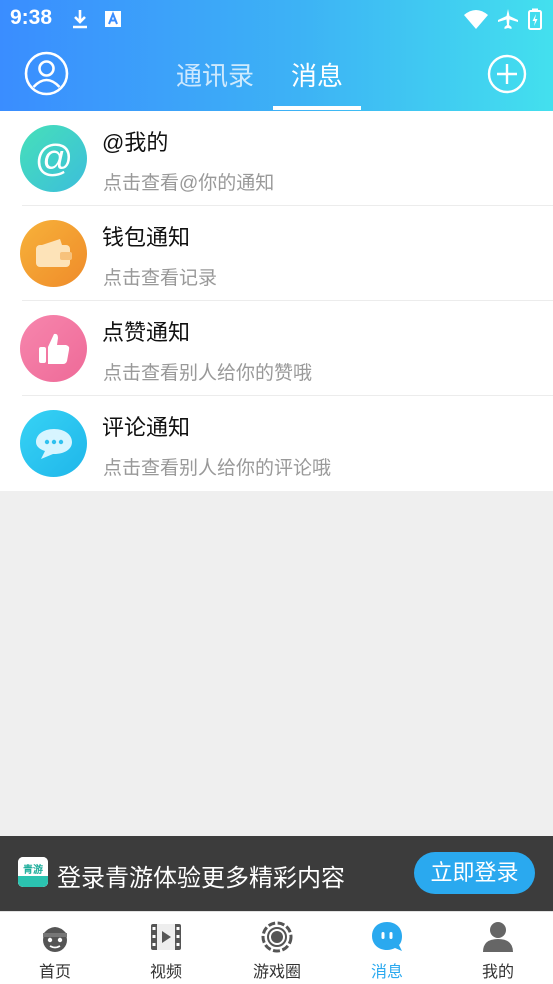 The height and width of the screenshot is (984, 553). I want to click on login-button: 立即登录, so click(474, 873).